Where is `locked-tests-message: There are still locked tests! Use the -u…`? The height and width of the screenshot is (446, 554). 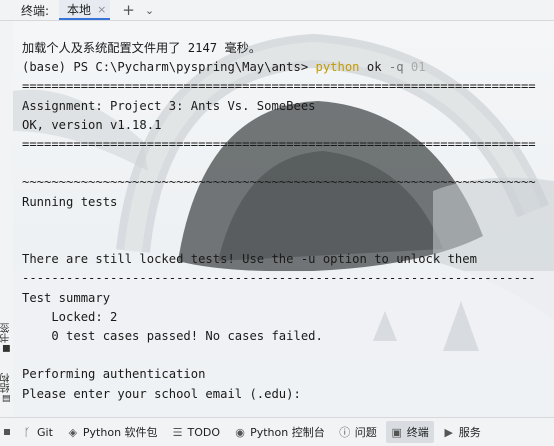 locked-tests-message: There are still locked tests! Use the -u… is located at coordinates (249, 259).